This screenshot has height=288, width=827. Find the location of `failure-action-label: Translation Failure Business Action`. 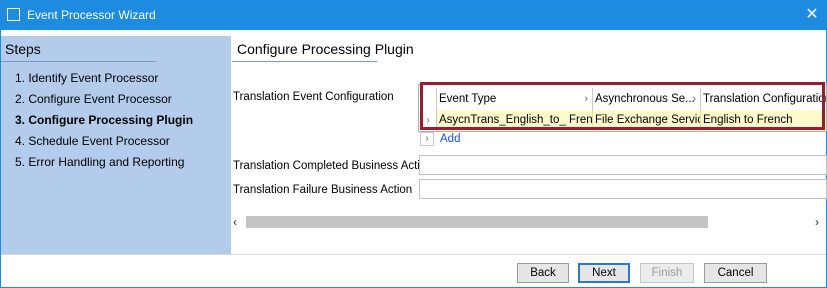

failure-action-label: Translation Failure Business Action is located at coordinates (323, 190).